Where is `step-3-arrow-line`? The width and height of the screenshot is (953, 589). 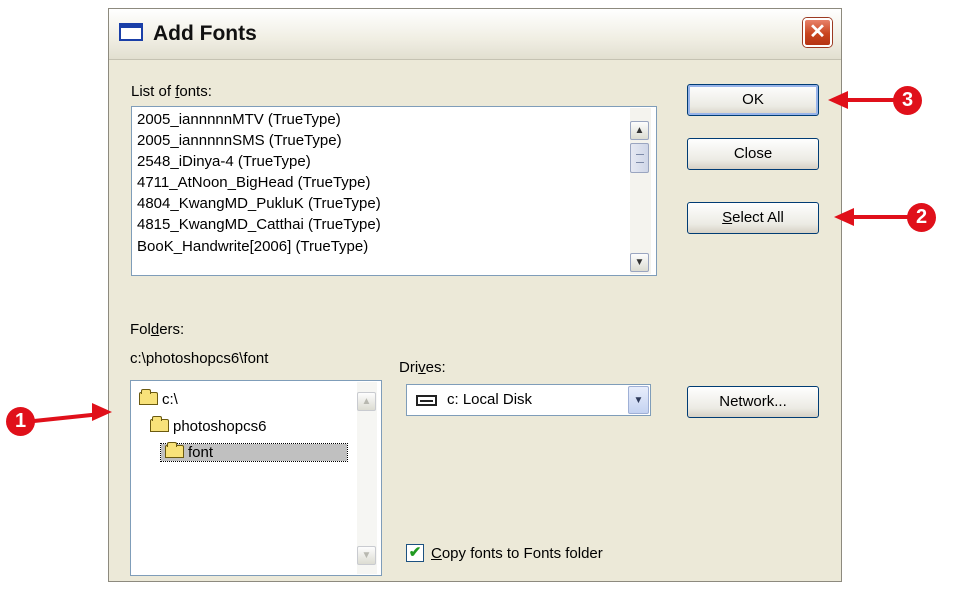
step-3-arrow-line is located at coordinates (871, 100).